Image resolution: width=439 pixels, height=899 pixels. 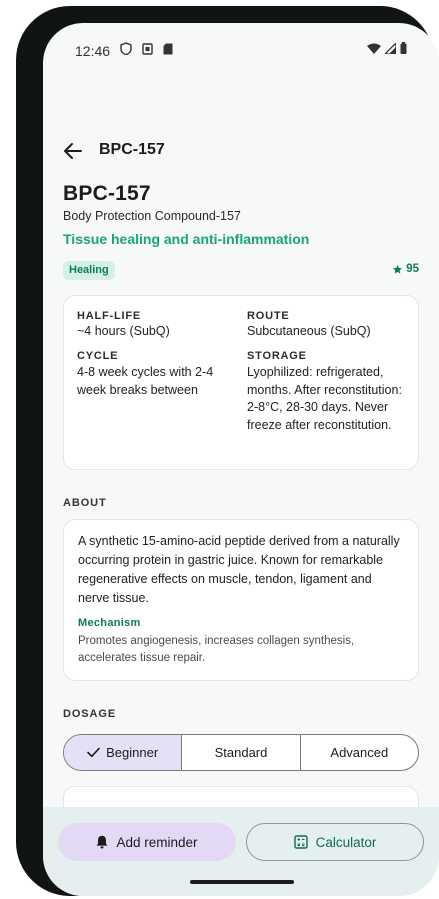 What do you see at coordinates (157, 842) in the screenshot?
I see `add-reminder-label: Add reminder` at bounding box center [157, 842].